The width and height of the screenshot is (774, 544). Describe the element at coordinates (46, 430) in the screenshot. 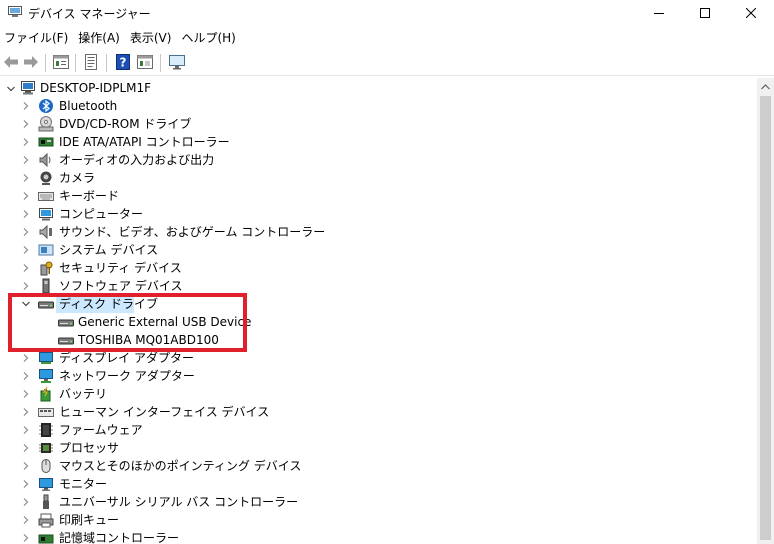

I see `firmware-icon` at that location.